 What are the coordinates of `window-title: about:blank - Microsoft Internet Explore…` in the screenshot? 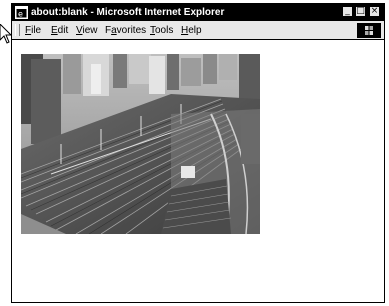 It's located at (128, 12).